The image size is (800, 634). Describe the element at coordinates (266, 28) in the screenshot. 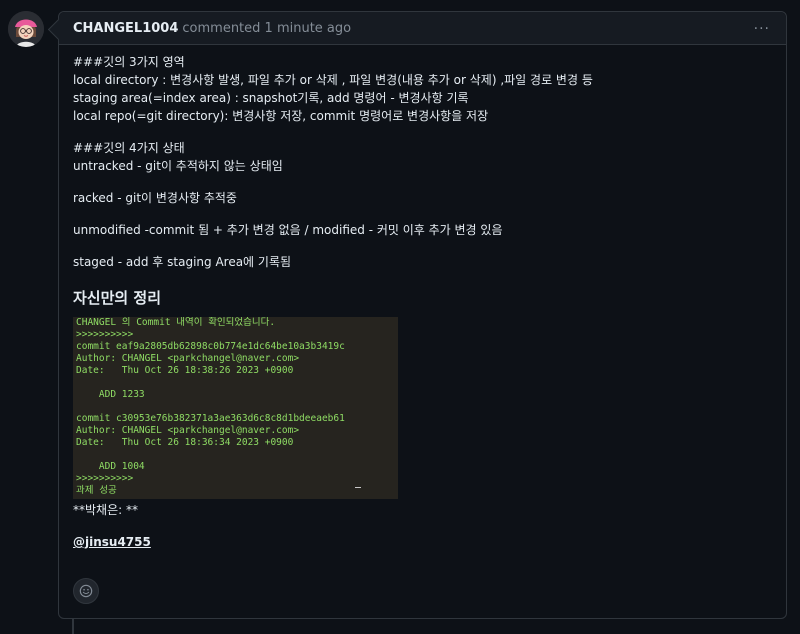

I see `comment-timestamp: commented 1 minute ago` at that location.